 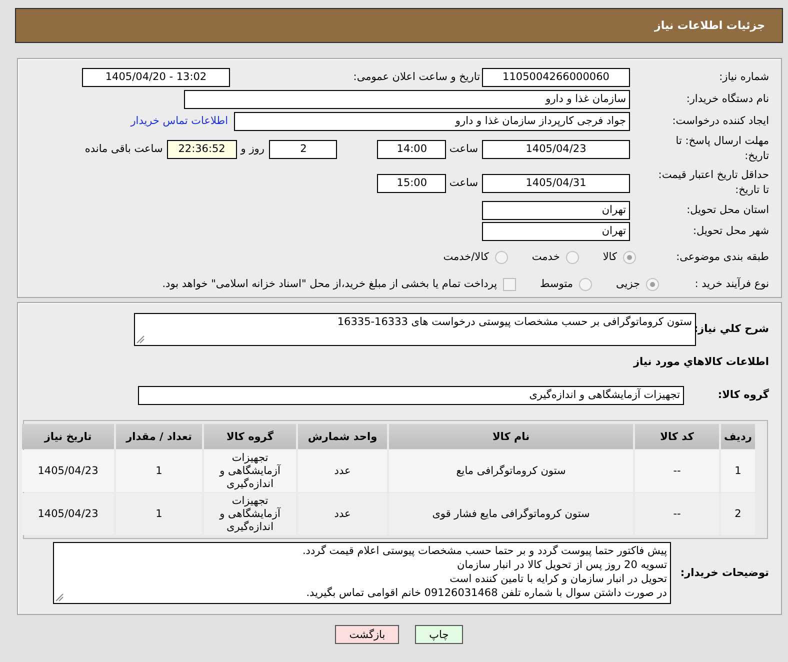 I want to click on table-cell: ستون کروماتوگرافی مایع فشار قوی, so click(x=511, y=514).